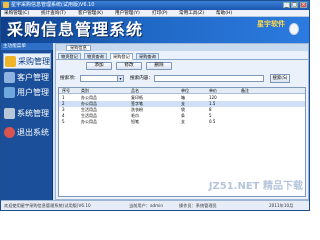 This screenshot has width=320, height=240. I want to click on panel-header: 采购信息, so click(182, 47).